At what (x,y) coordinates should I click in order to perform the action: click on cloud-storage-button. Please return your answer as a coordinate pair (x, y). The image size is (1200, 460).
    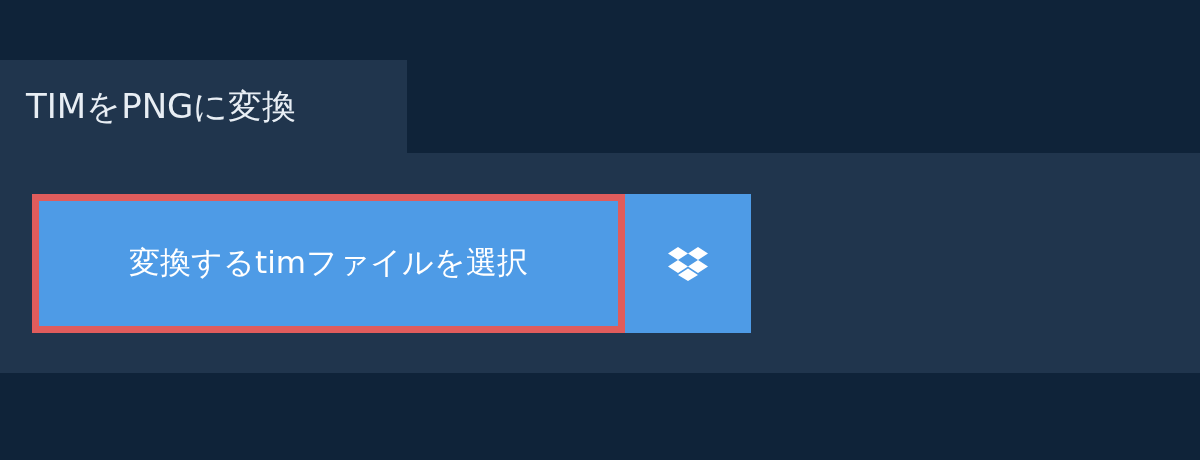
    Looking at the image, I should click on (688, 263).